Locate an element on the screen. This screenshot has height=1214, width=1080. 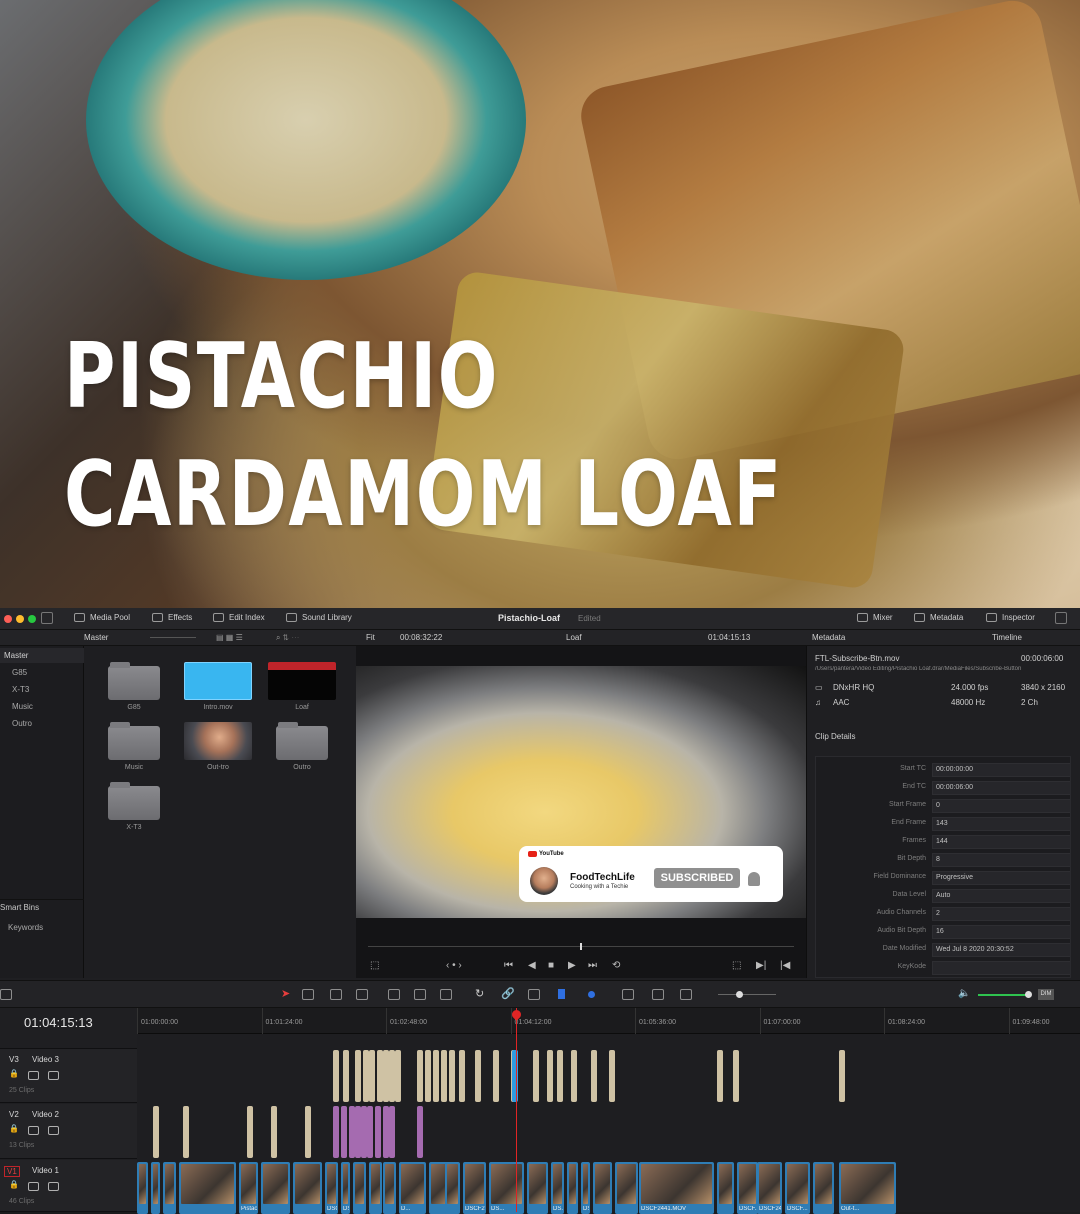
snapping-icon: ↻ is located at coordinates (479, 993).